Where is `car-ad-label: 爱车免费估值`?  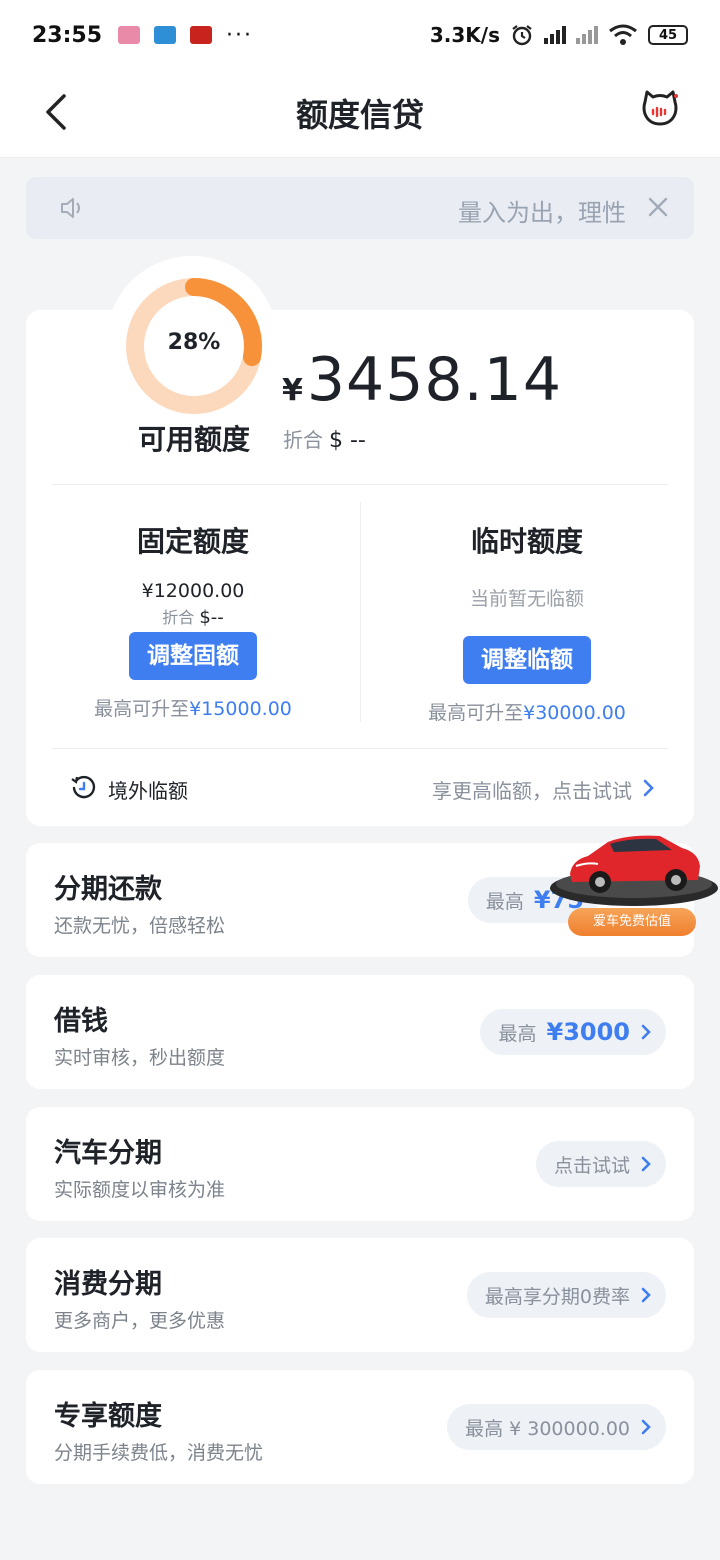 car-ad-label: 爱车免费估值 is located at coordinates (632, 922).